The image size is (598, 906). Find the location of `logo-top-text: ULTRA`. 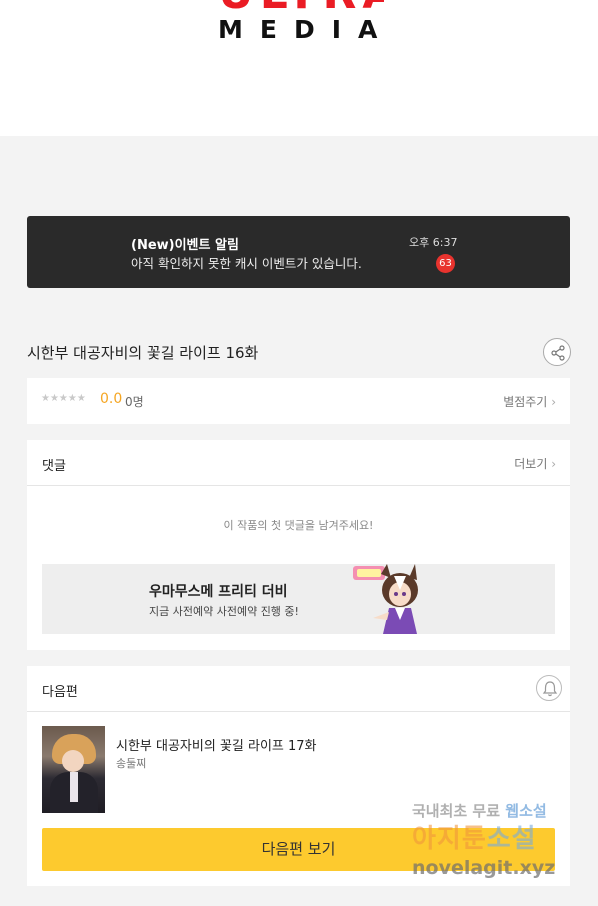

logo-top-text: ULTRA is located at coordinates (301, 5).